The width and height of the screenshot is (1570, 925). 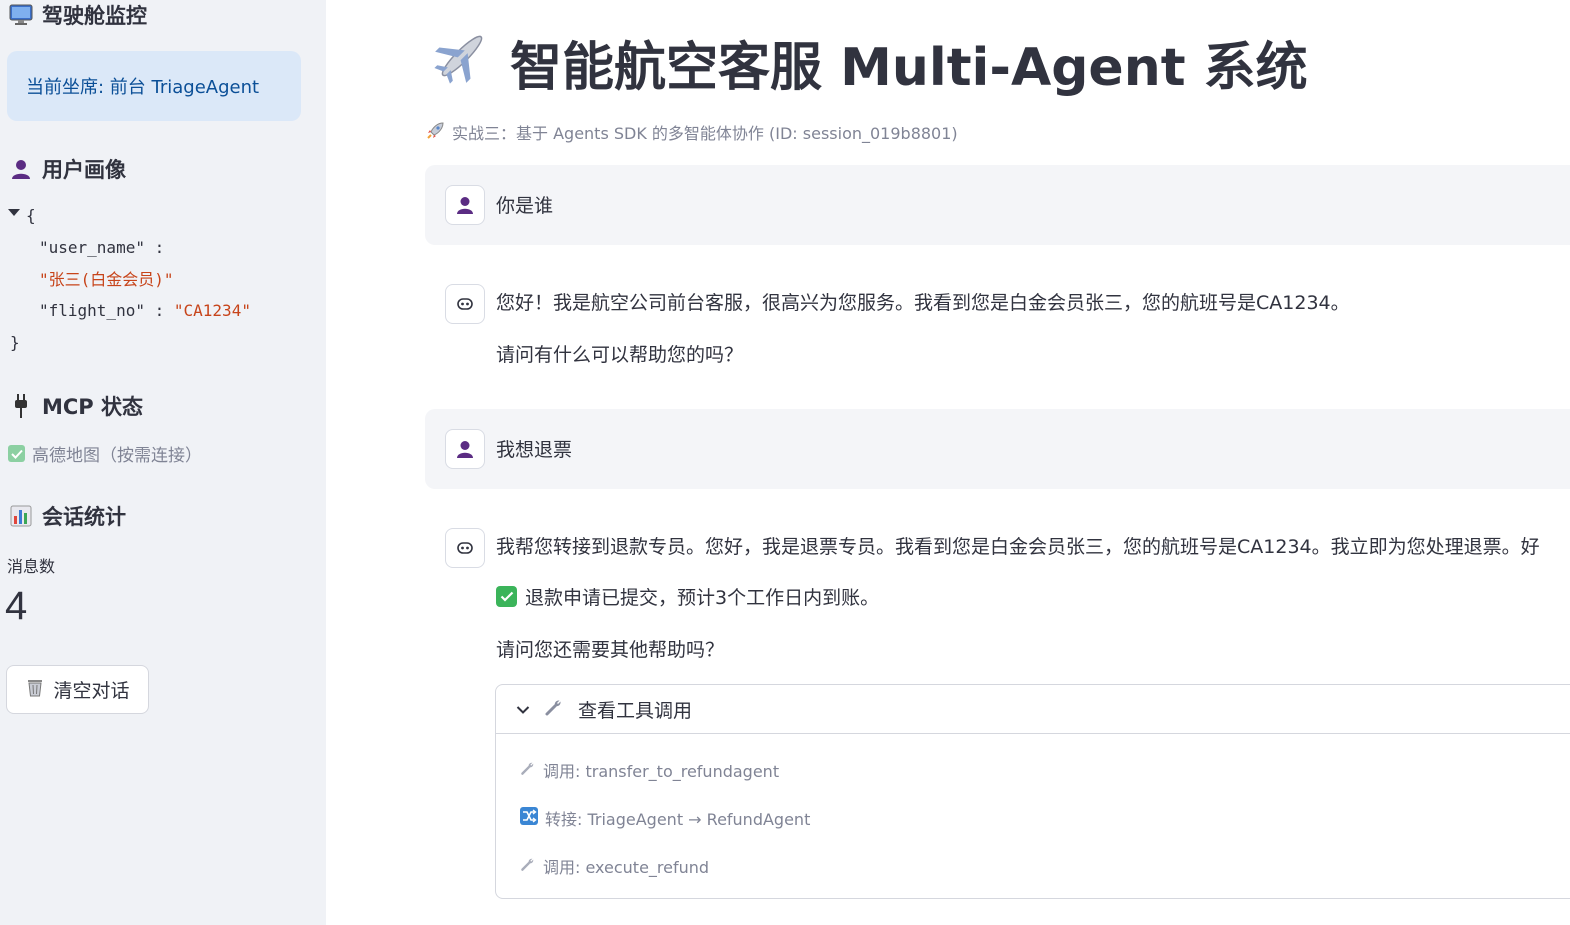 I want to click on message-text: 我想退票, so click(x=534, y=450).